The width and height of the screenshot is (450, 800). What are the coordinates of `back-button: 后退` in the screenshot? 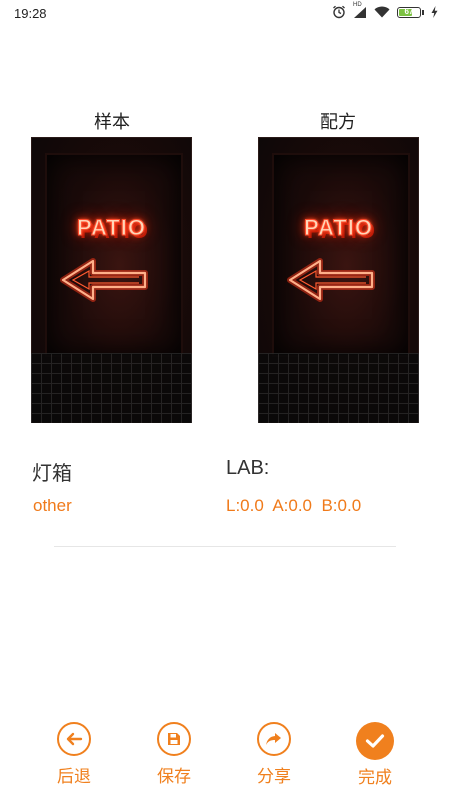 It's located at (74, 754).